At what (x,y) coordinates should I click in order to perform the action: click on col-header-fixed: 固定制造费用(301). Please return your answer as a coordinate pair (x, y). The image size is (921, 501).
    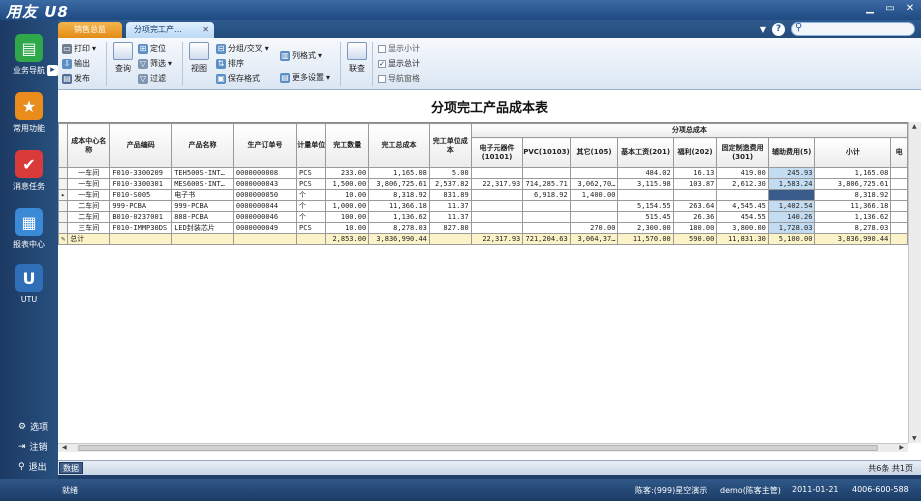
    Looking at the image, I should click on (742, 152).